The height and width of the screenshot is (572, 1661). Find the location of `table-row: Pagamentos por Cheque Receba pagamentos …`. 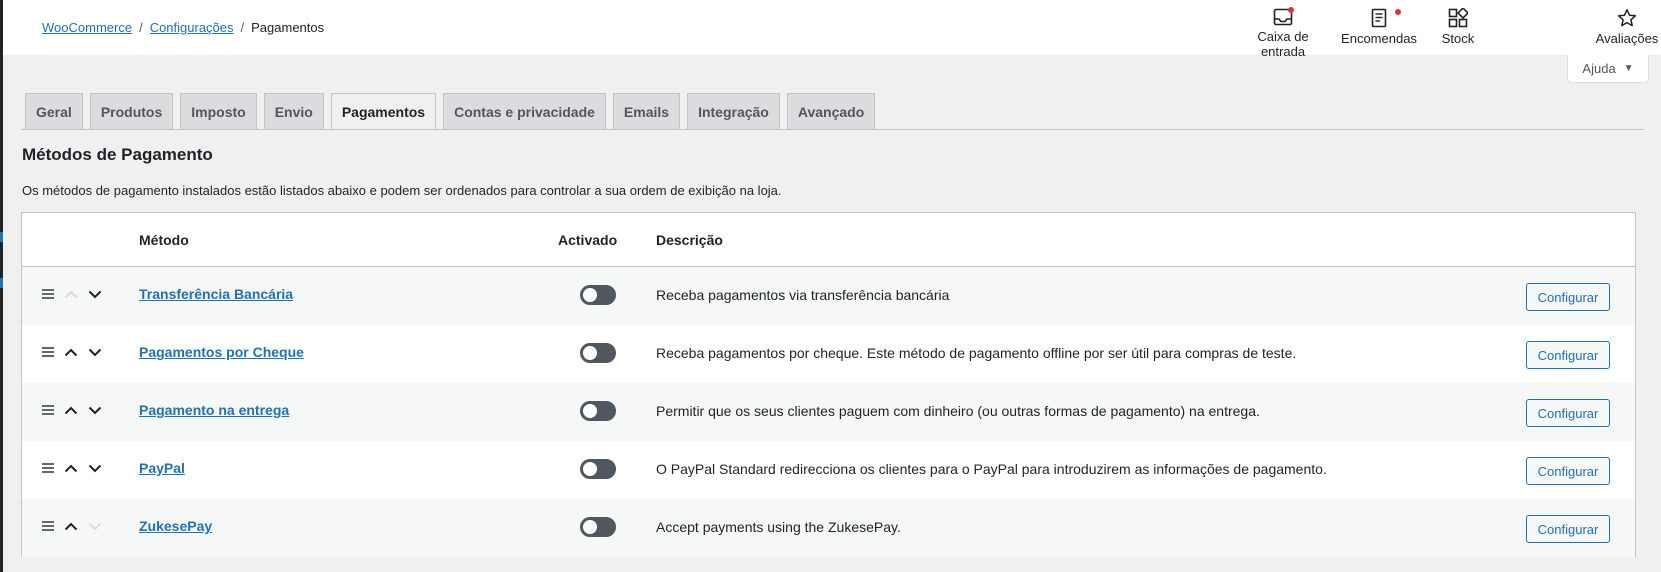

table-row: Pagamentos por Cheque Receba pagamentos … is located at coordinates (828, 354).